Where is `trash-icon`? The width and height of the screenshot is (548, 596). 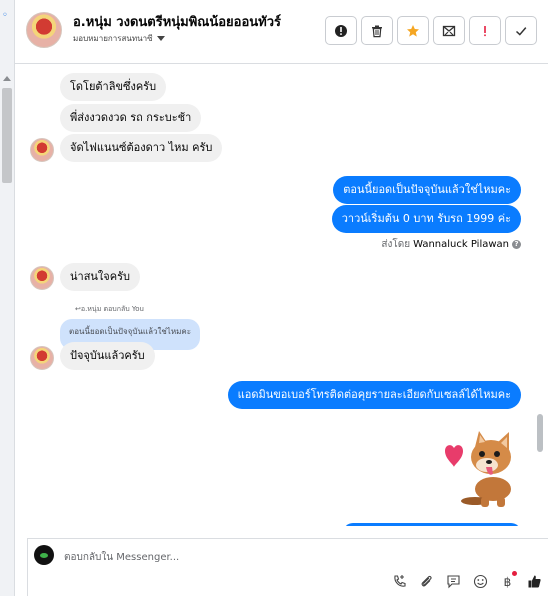 trash-icon is located at coordinates (377, 31).